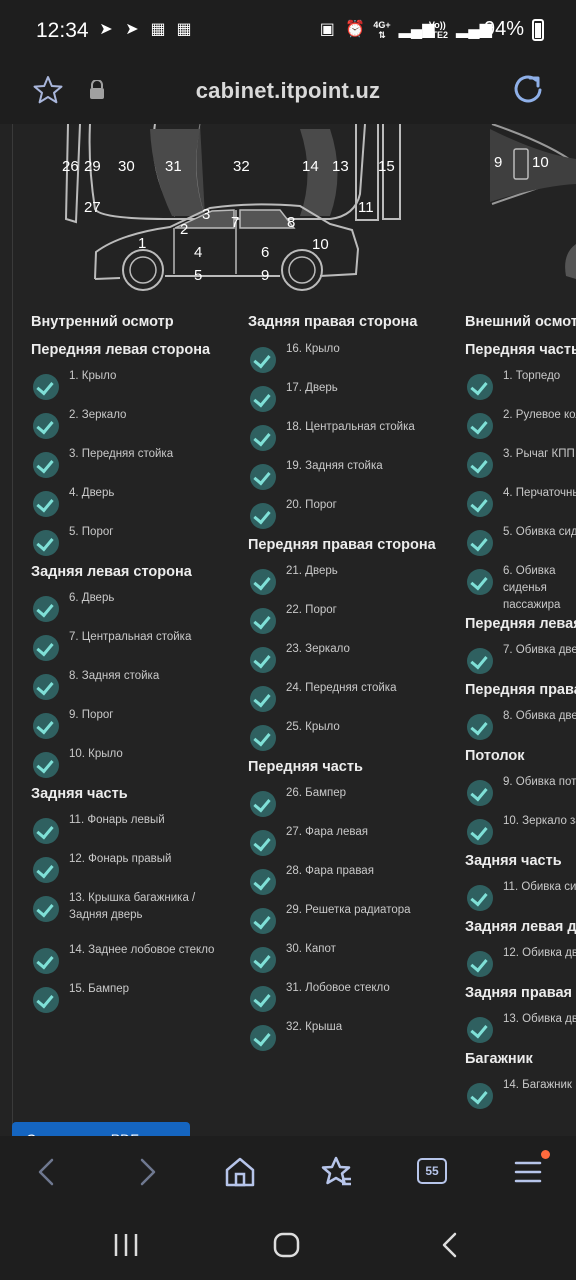  Describe the element at coordinates (241, 166) in the screenshot. I see `diagram-number: 32` at that location.